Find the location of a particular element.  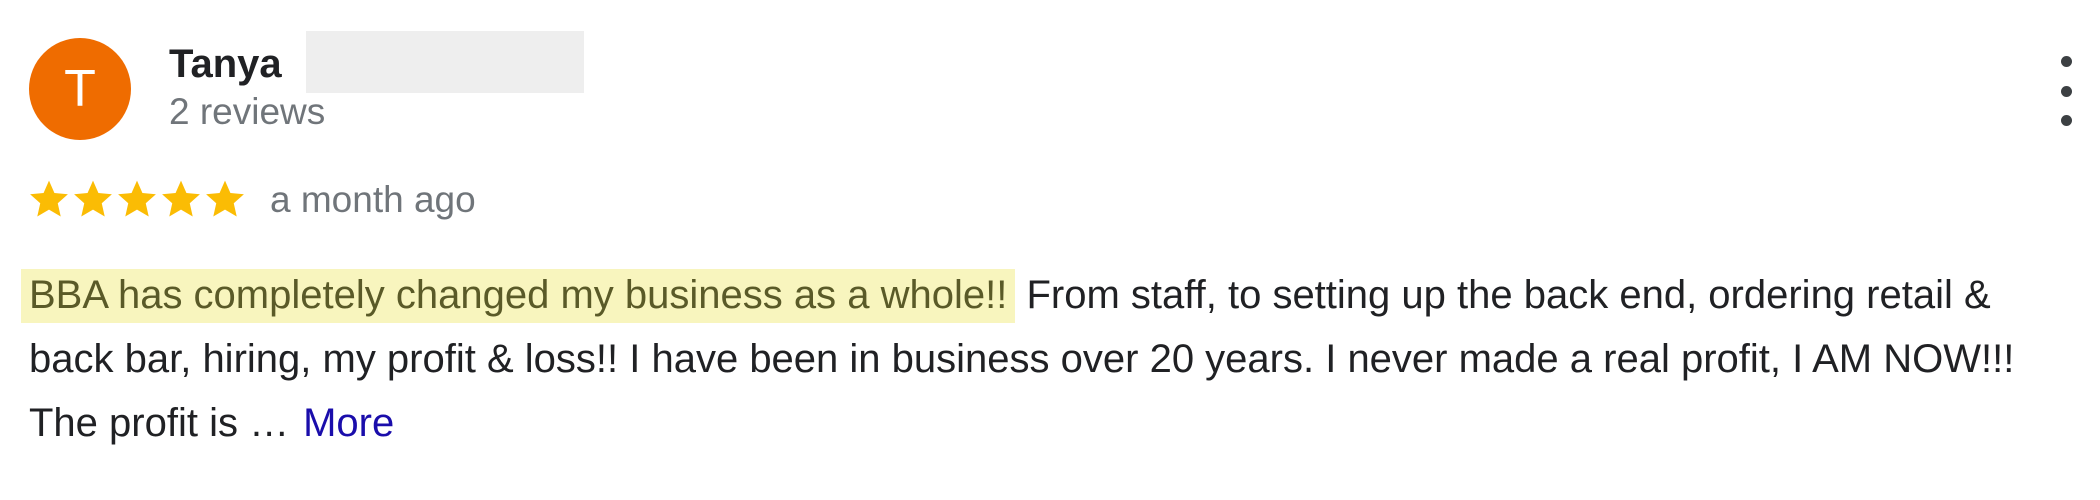

reviewer-avatar: T is located at coordinates (80, 89).